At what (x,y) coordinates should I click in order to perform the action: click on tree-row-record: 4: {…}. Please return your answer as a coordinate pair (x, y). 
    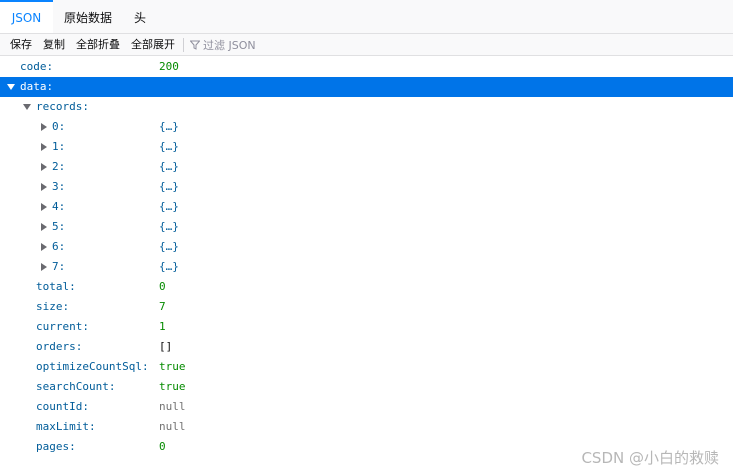
    Looking at the image, I should click on (366, 207).